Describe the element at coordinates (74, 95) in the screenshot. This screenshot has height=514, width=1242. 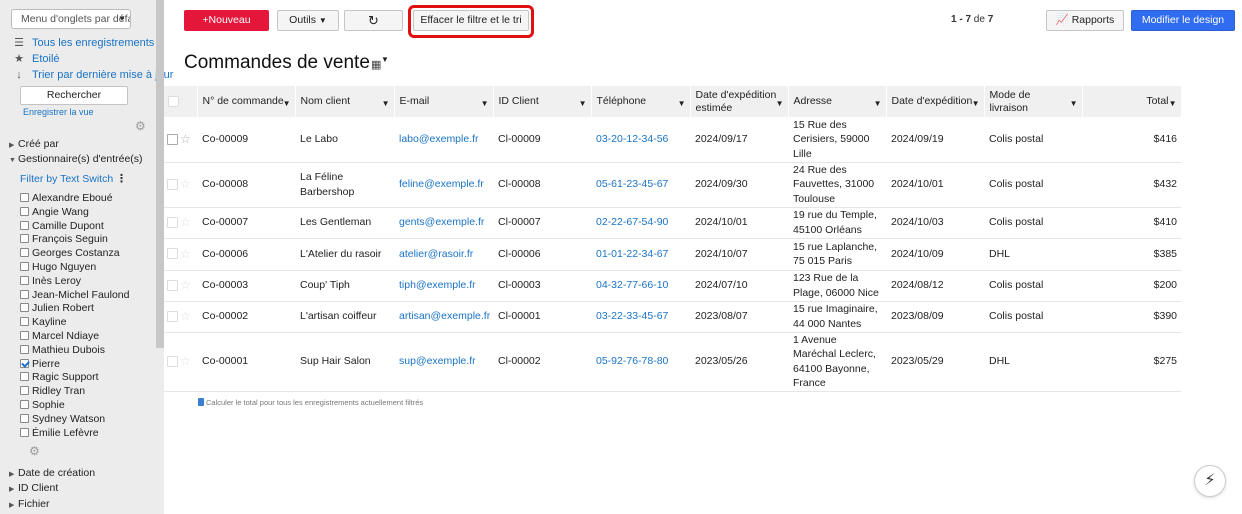
I see `search-button: Rechercher` at that location.